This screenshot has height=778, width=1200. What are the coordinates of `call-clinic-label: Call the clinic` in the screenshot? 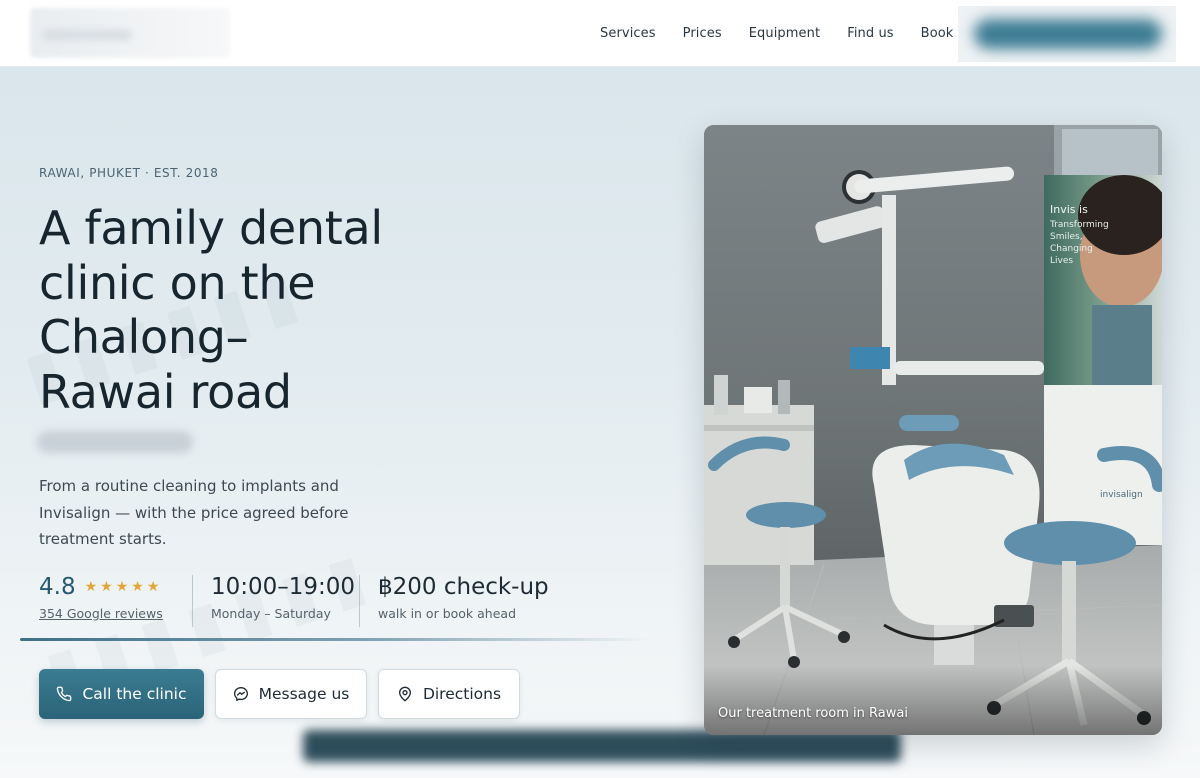 It's located at (134, 694).